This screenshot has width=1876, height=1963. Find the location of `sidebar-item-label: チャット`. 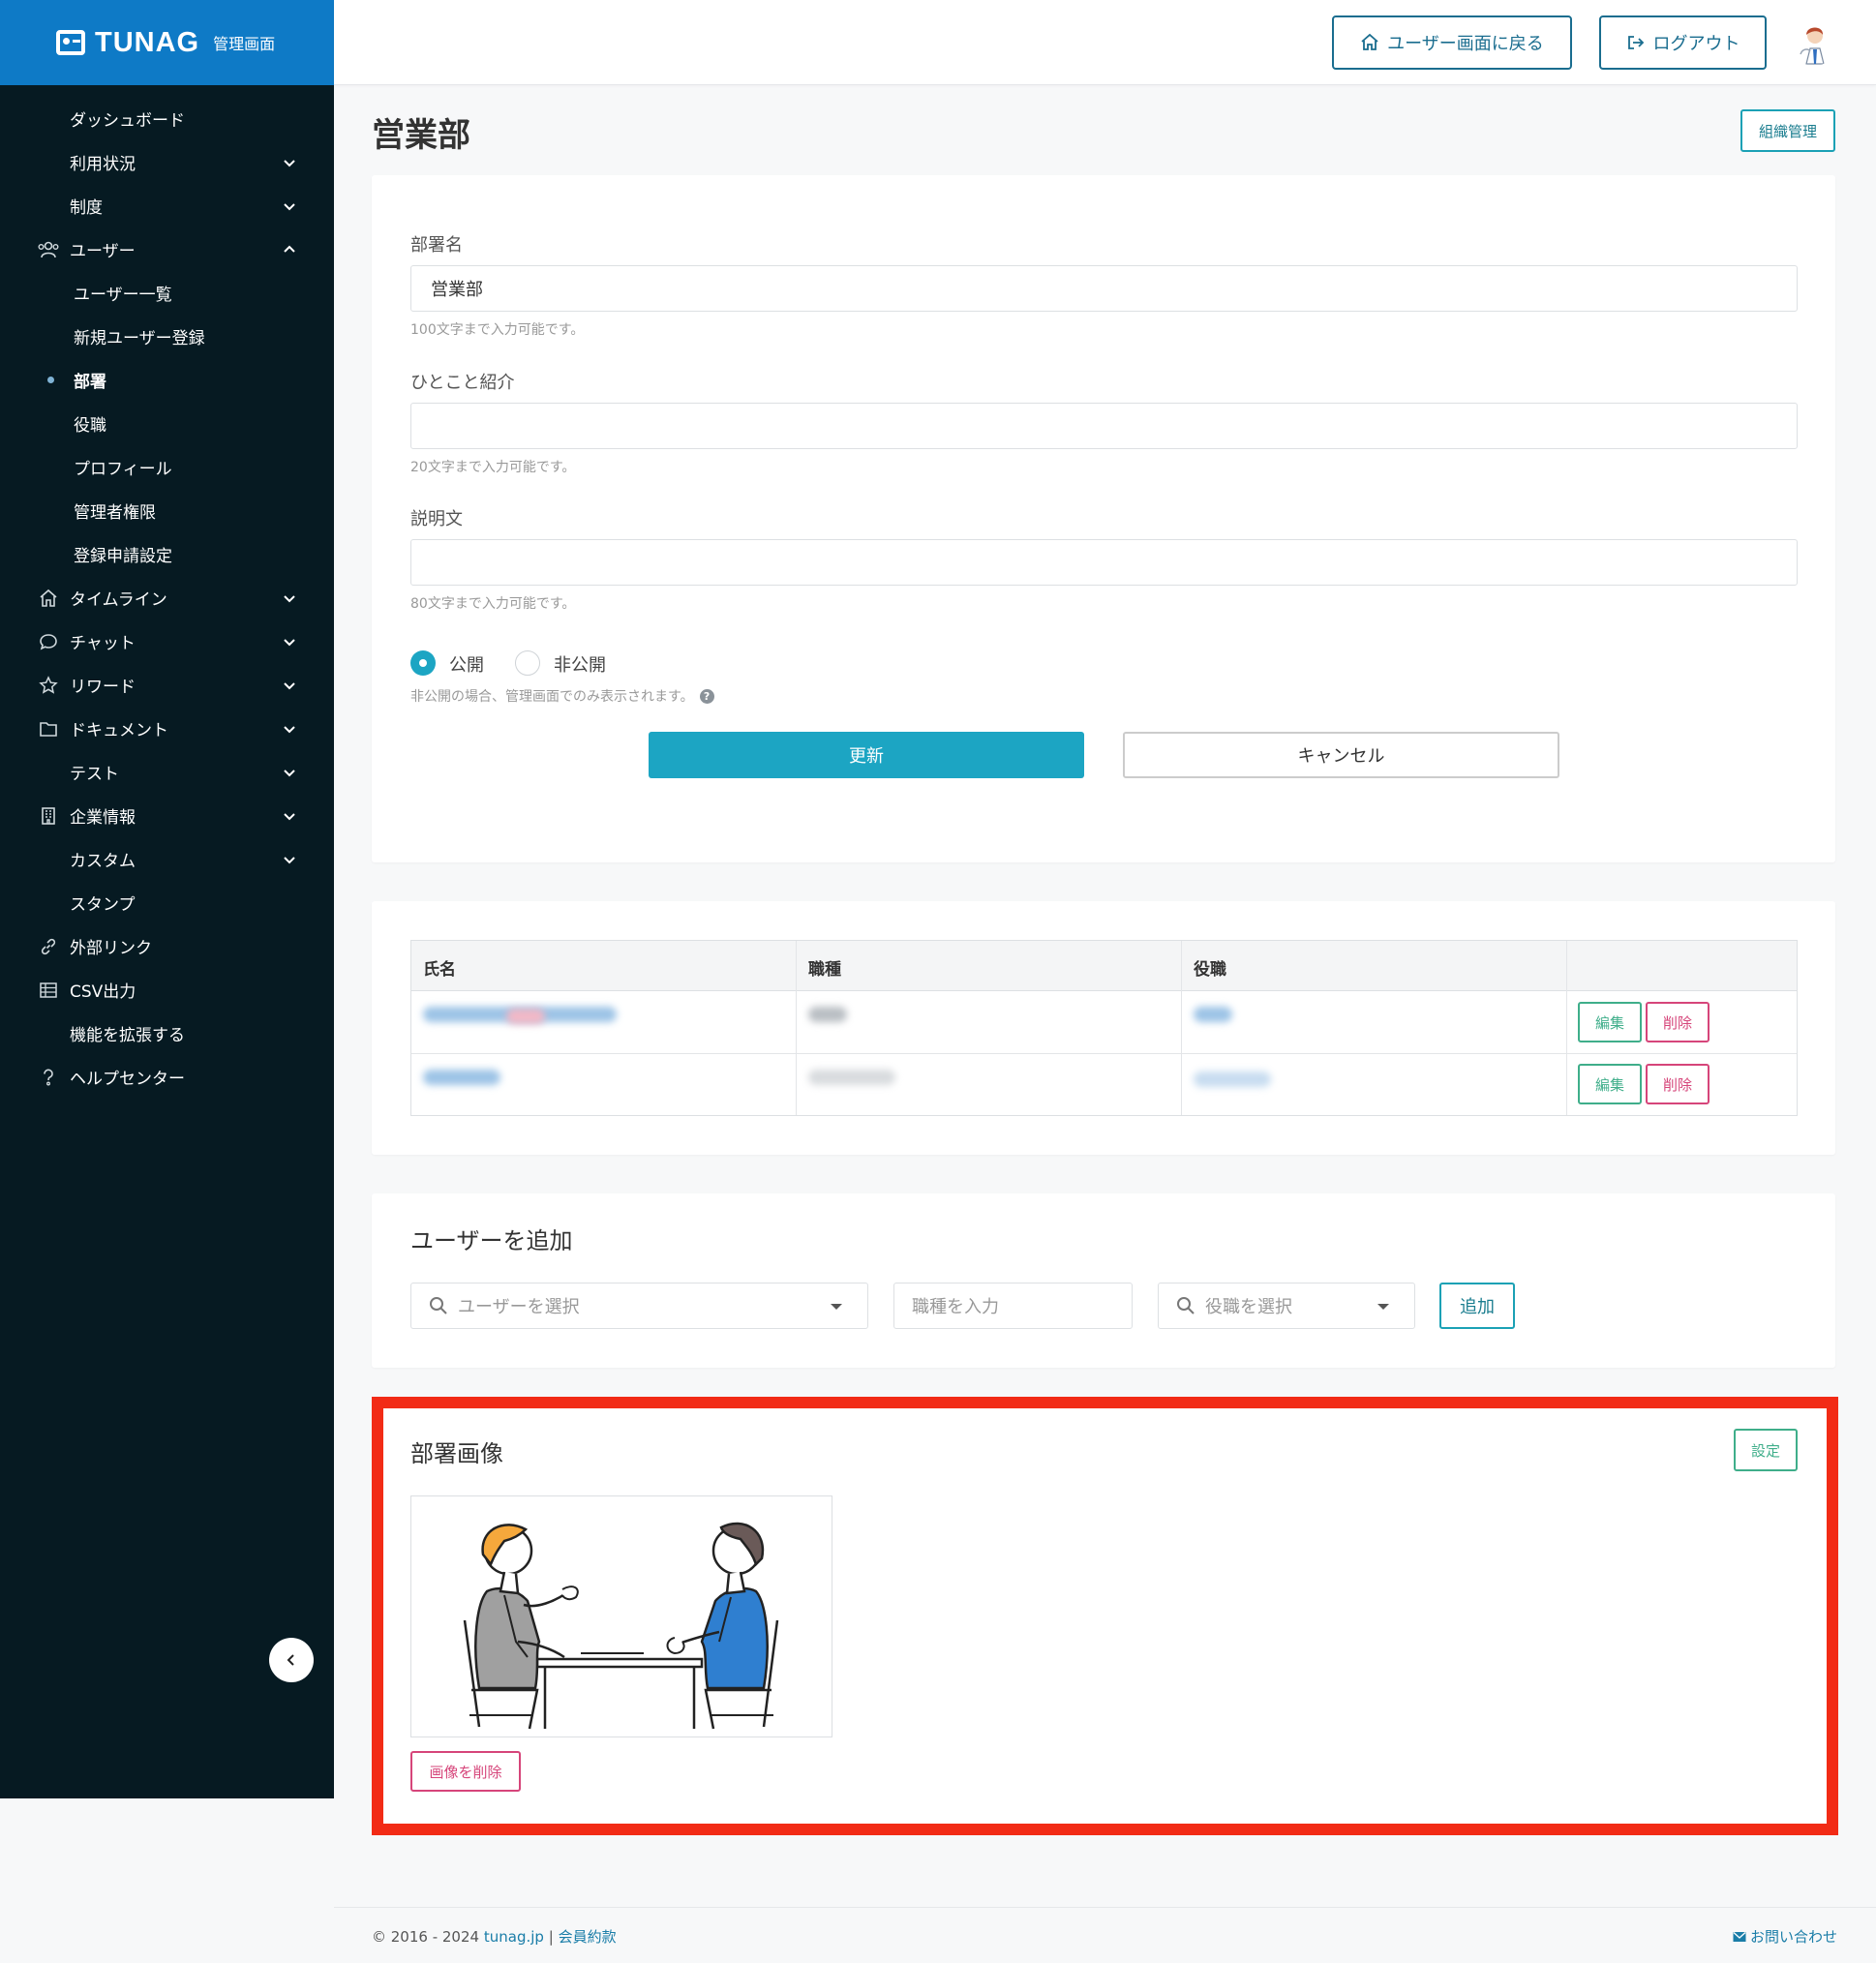

sidebar-item-label: チャット is located at coordinates (103, 643).